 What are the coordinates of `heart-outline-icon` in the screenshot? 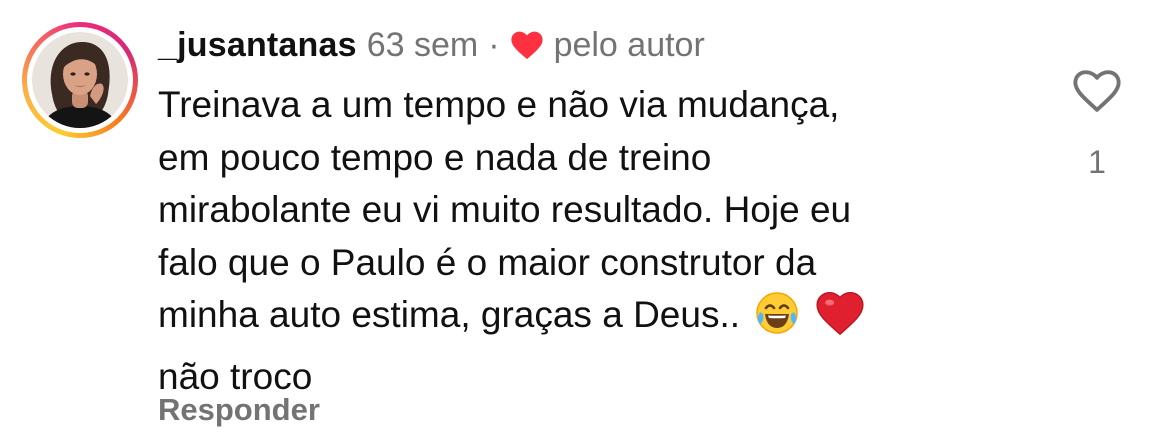 It's located at (1097, 91).